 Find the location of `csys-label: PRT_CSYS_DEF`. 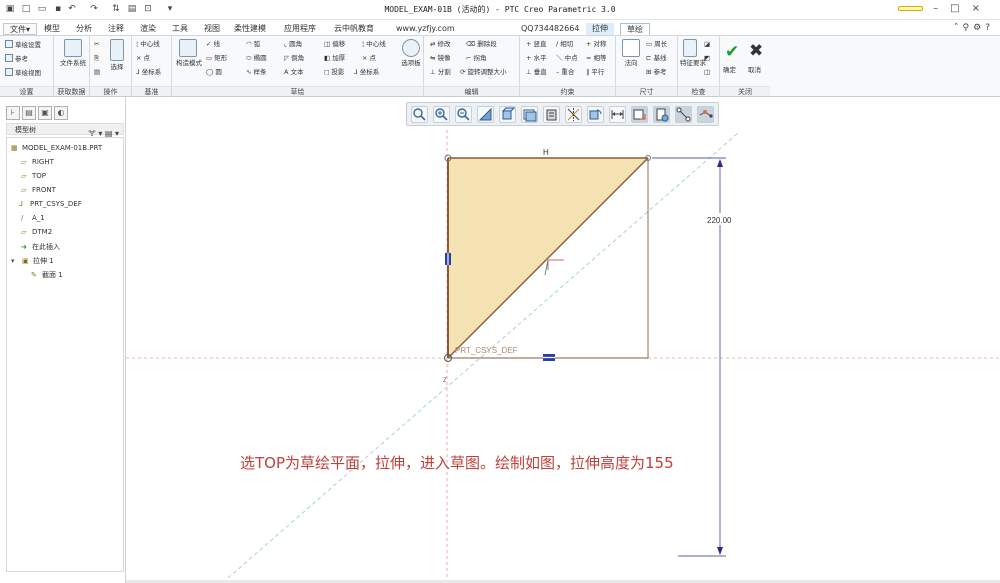

csys-label: PRT_CSYS_DEF is located at coordinates (486, 350).